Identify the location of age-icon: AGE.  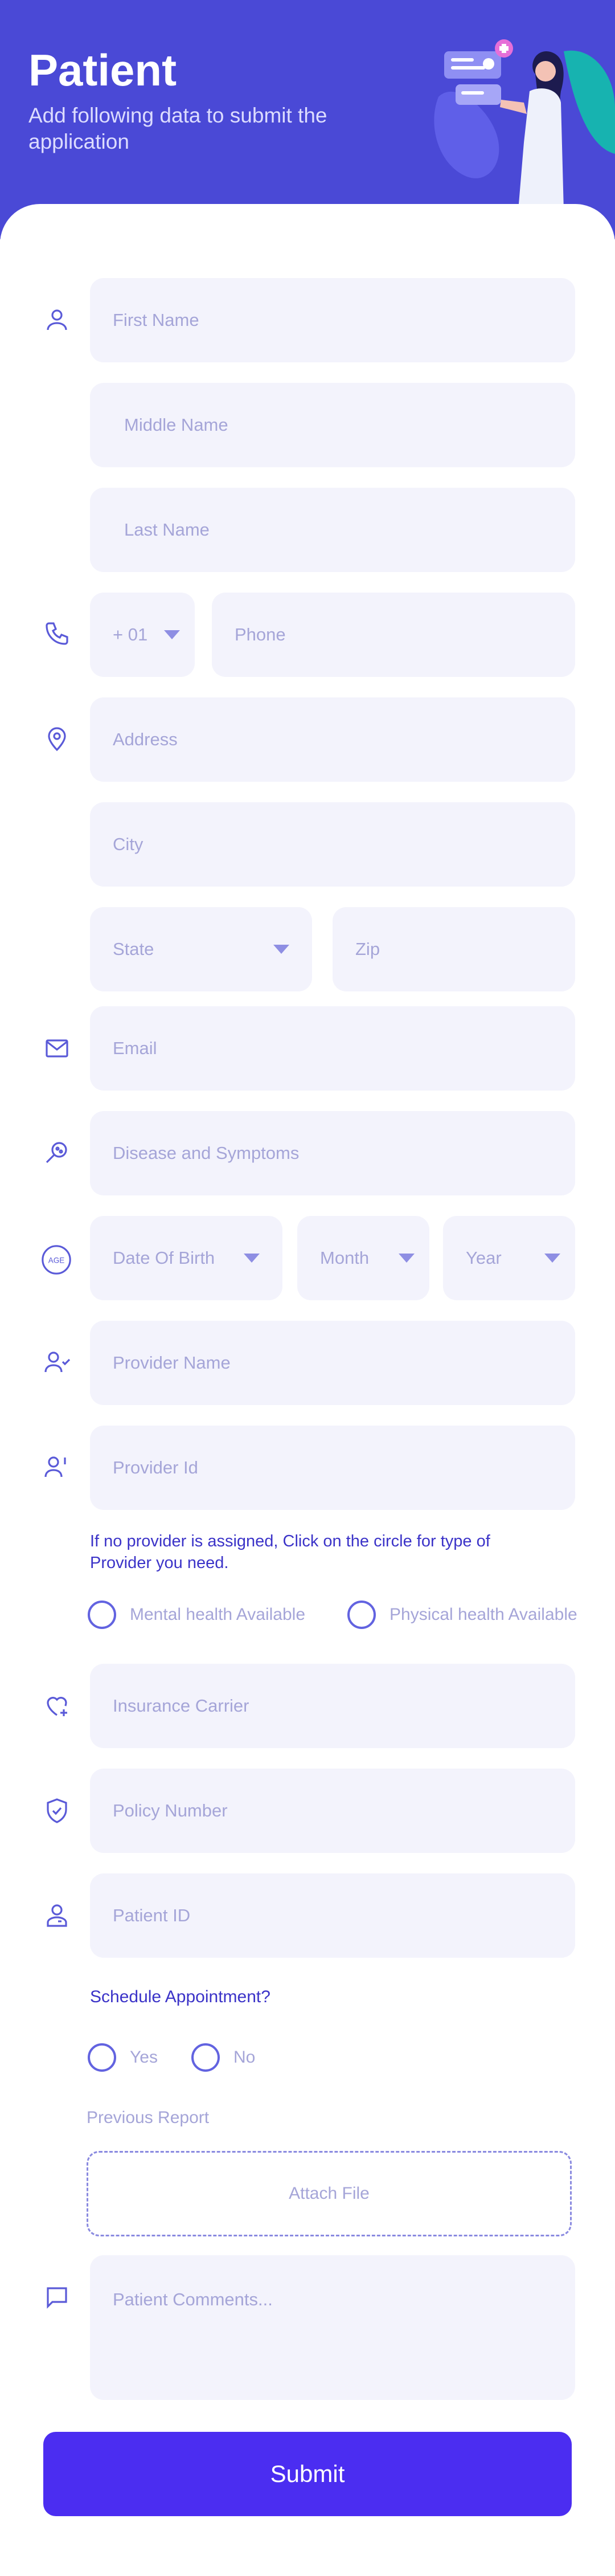
(56, 1259).